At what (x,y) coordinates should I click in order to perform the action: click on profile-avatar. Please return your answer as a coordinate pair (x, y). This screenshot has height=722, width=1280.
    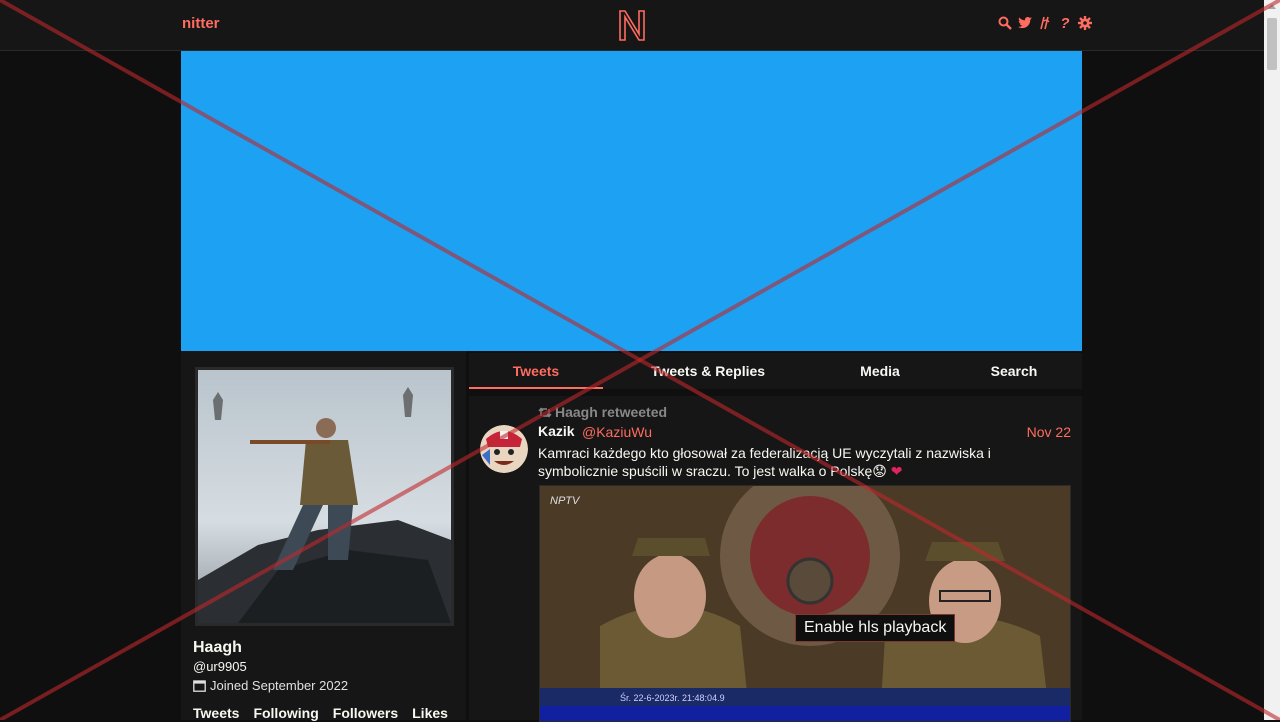
    Looking at the image, I should click on (324, 496).